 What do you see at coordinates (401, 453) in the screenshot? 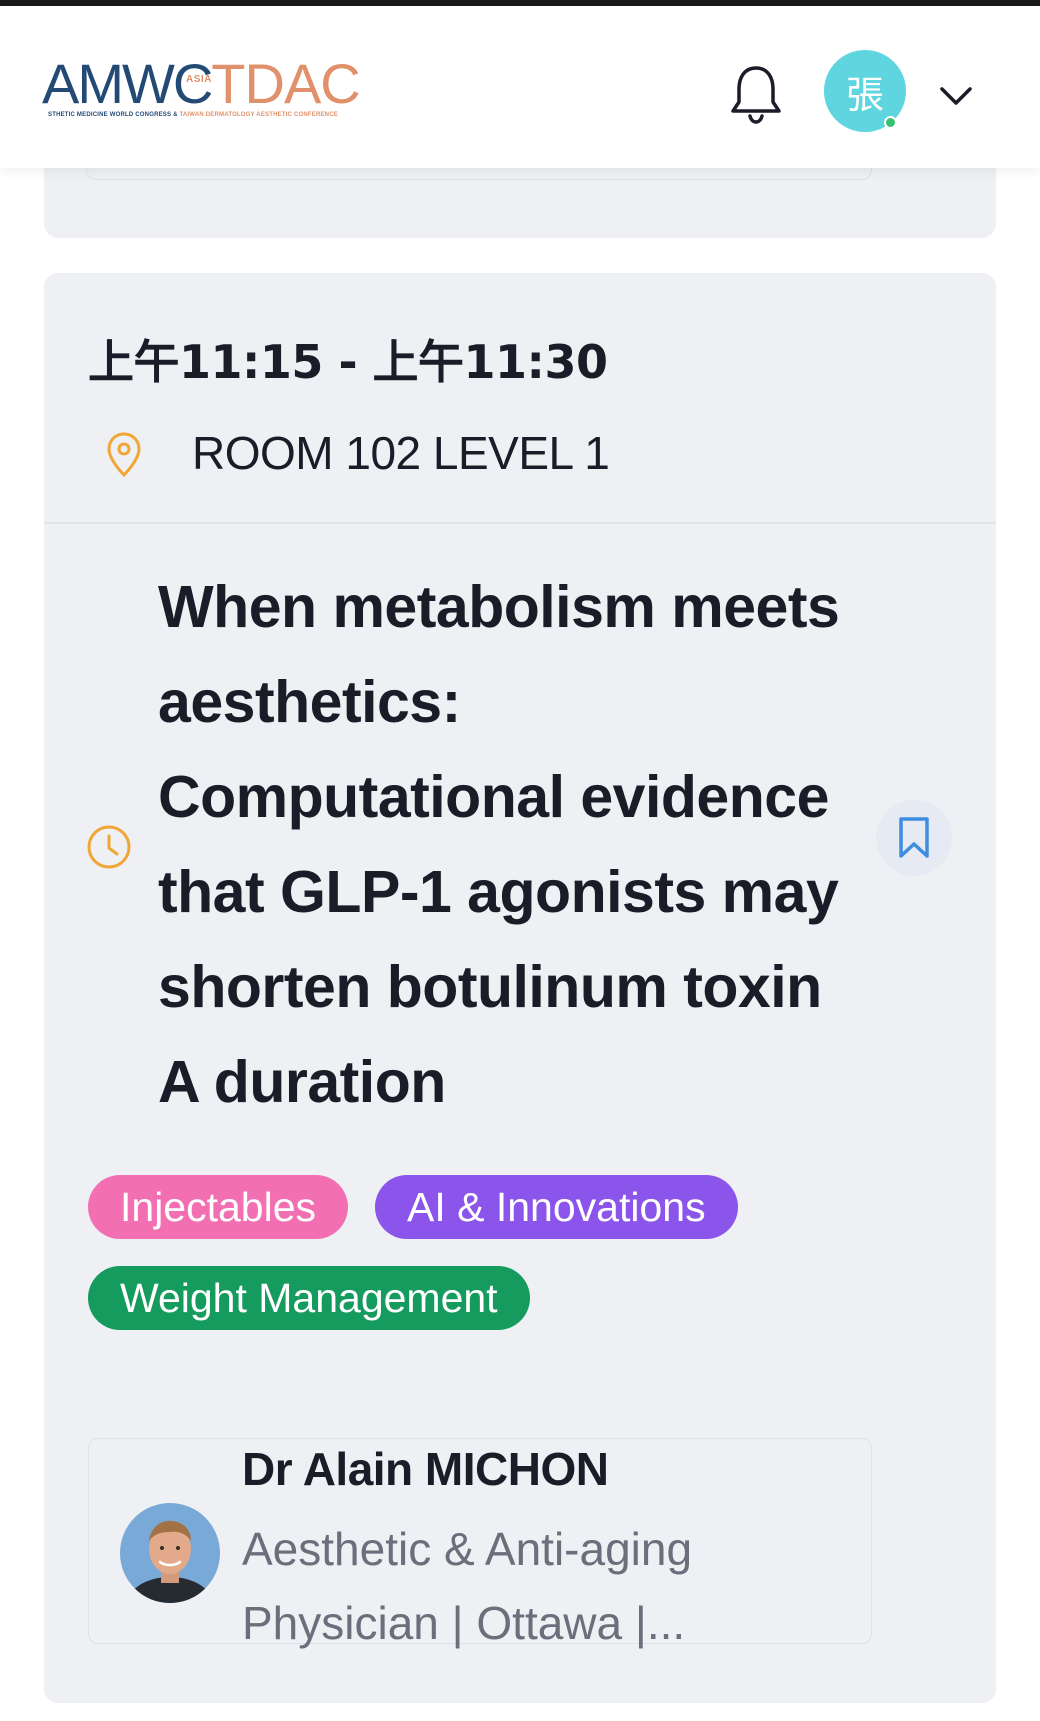
I see `session-location: ROOM 102 LEVEL 1` at bounding box center [401, 453].